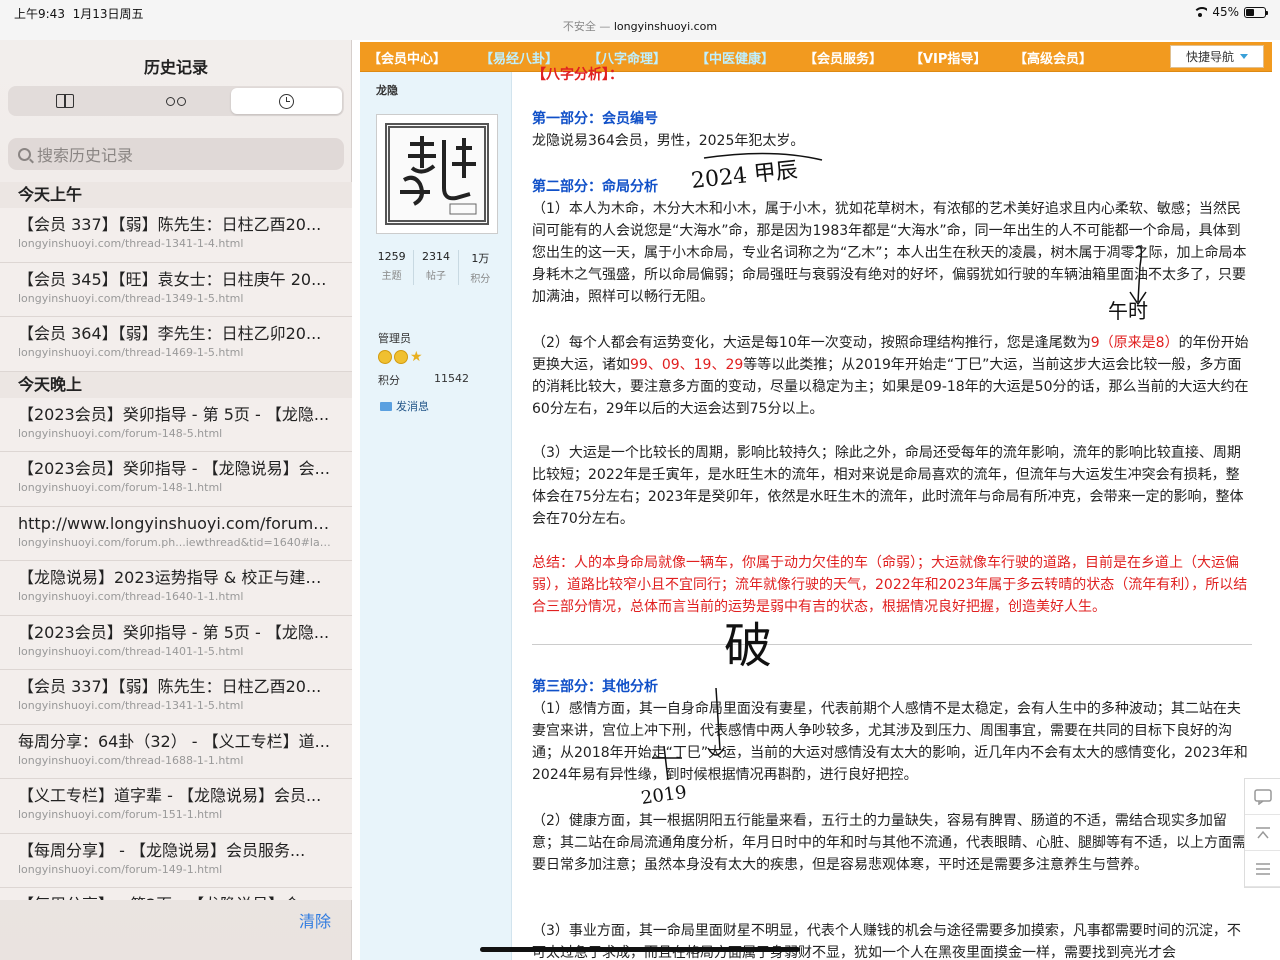  What do you see at coordinates (176, 154) in the screenshot?
I see `history-search-input: 搜索历史记录` at bounding box center [176, 154].